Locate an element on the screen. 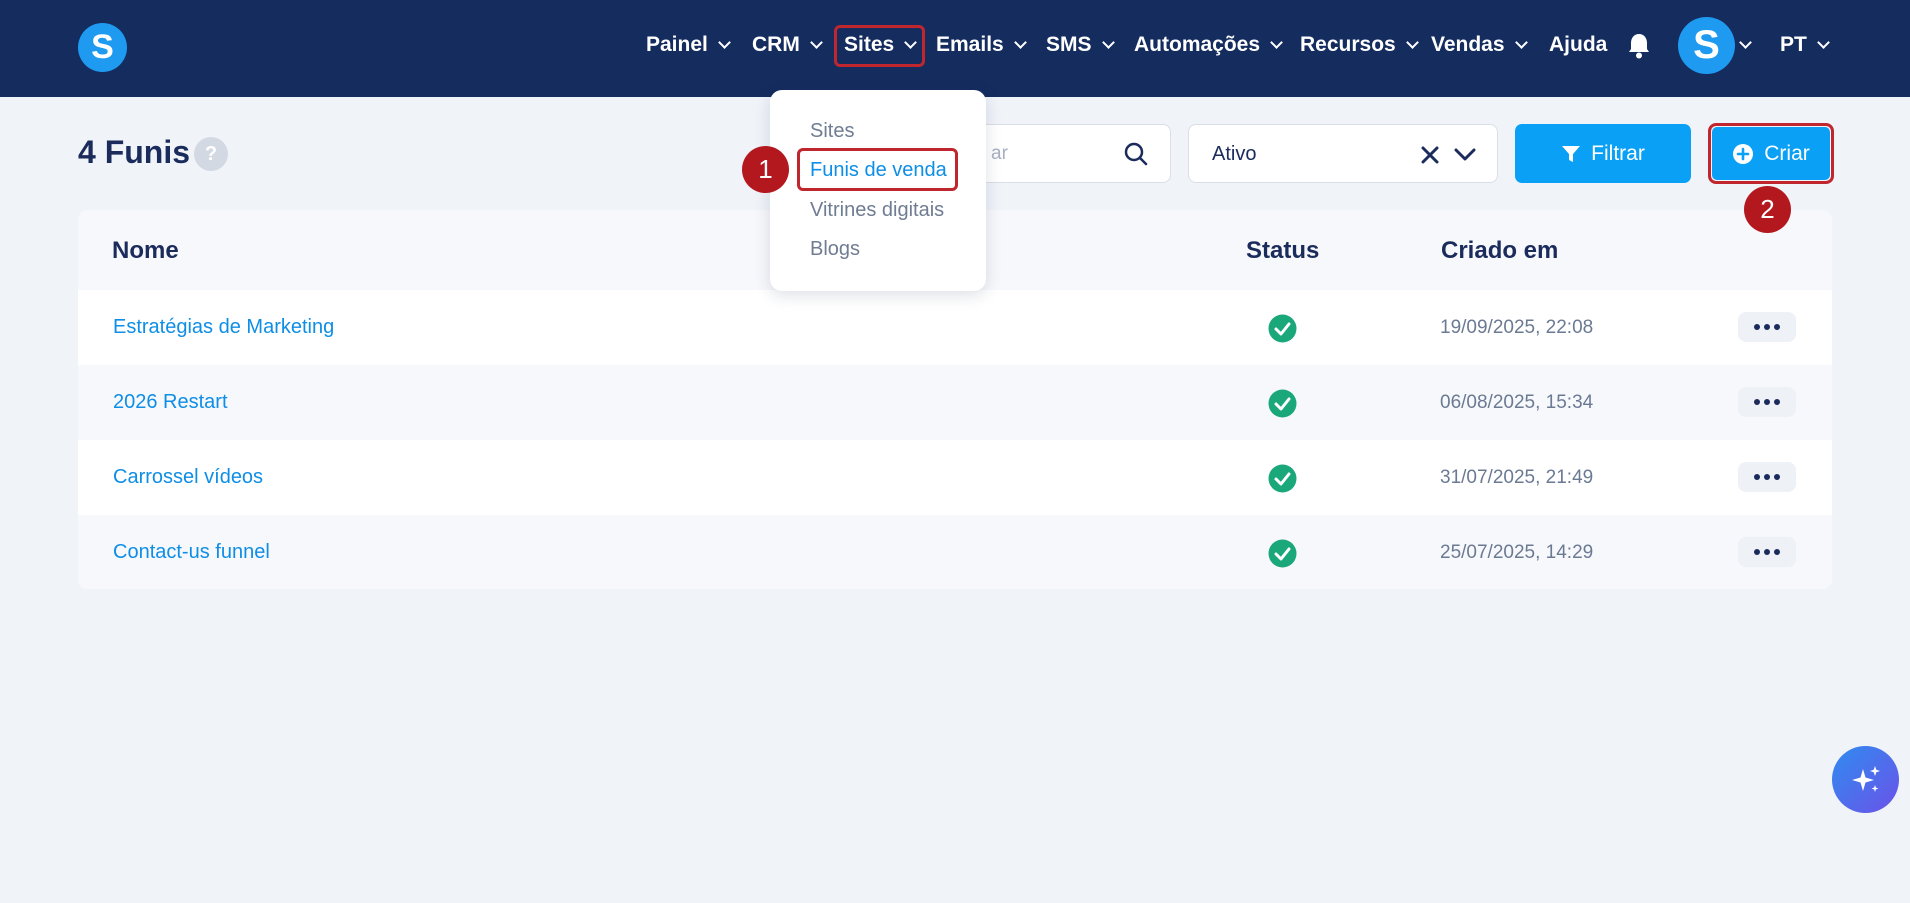 The height and width of the screenshot is (903, 1910). created-date: 25/07/2025, 14:29 is located at coordinates (1517, 552).